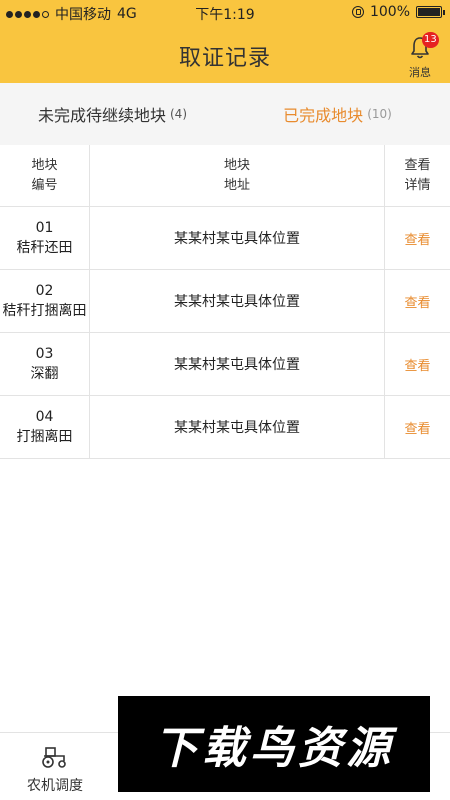 This screenshot has width=450, height=800. I want to click on tab-unfinished: 未完成待继续地块 (4), so click(112, 114).